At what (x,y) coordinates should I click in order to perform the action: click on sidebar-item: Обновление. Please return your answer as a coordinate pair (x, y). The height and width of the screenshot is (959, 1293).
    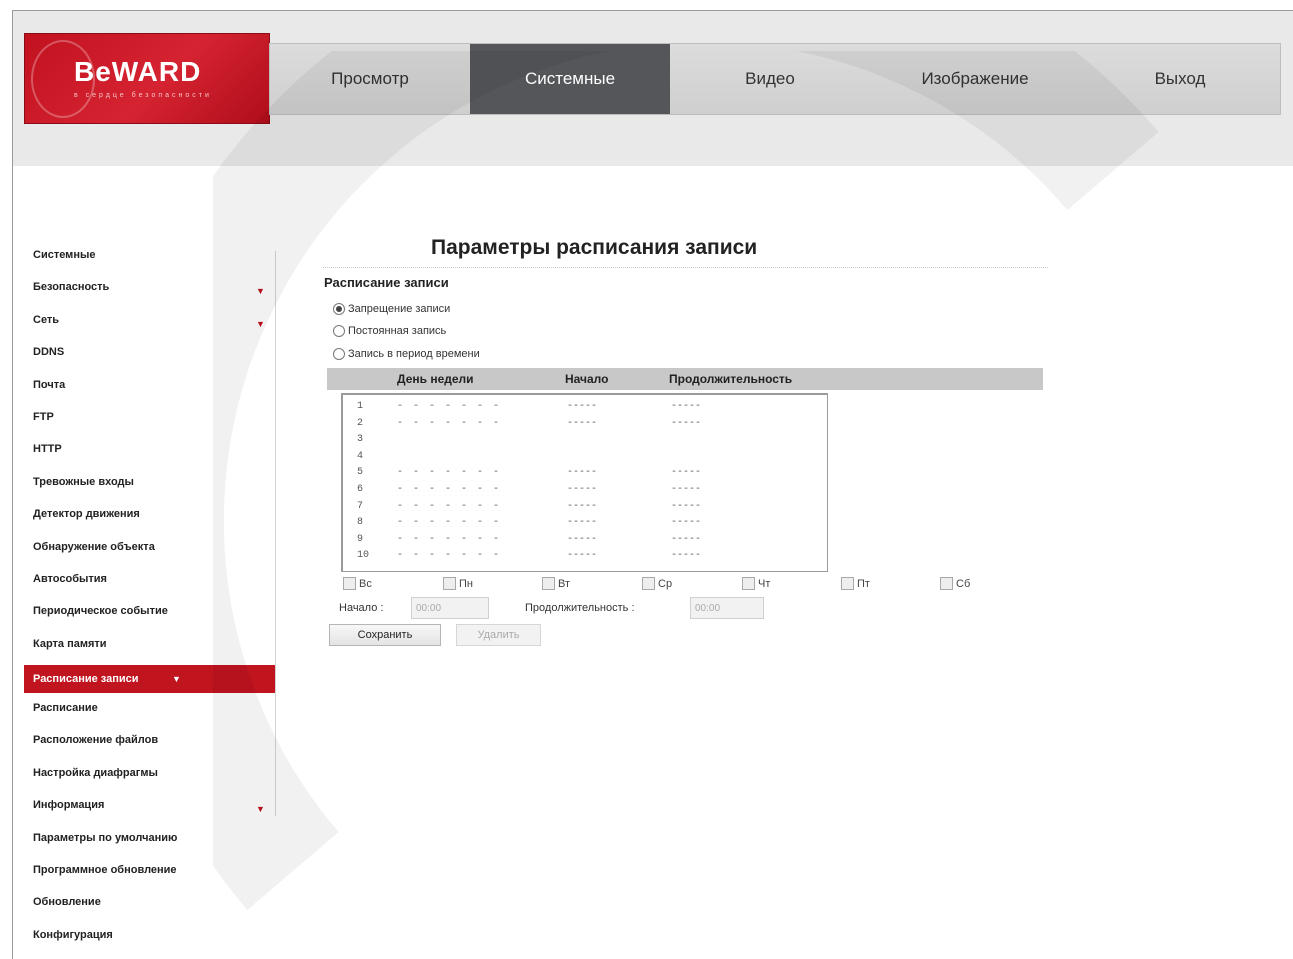
    Looking at the image, I should click on (150, 907).